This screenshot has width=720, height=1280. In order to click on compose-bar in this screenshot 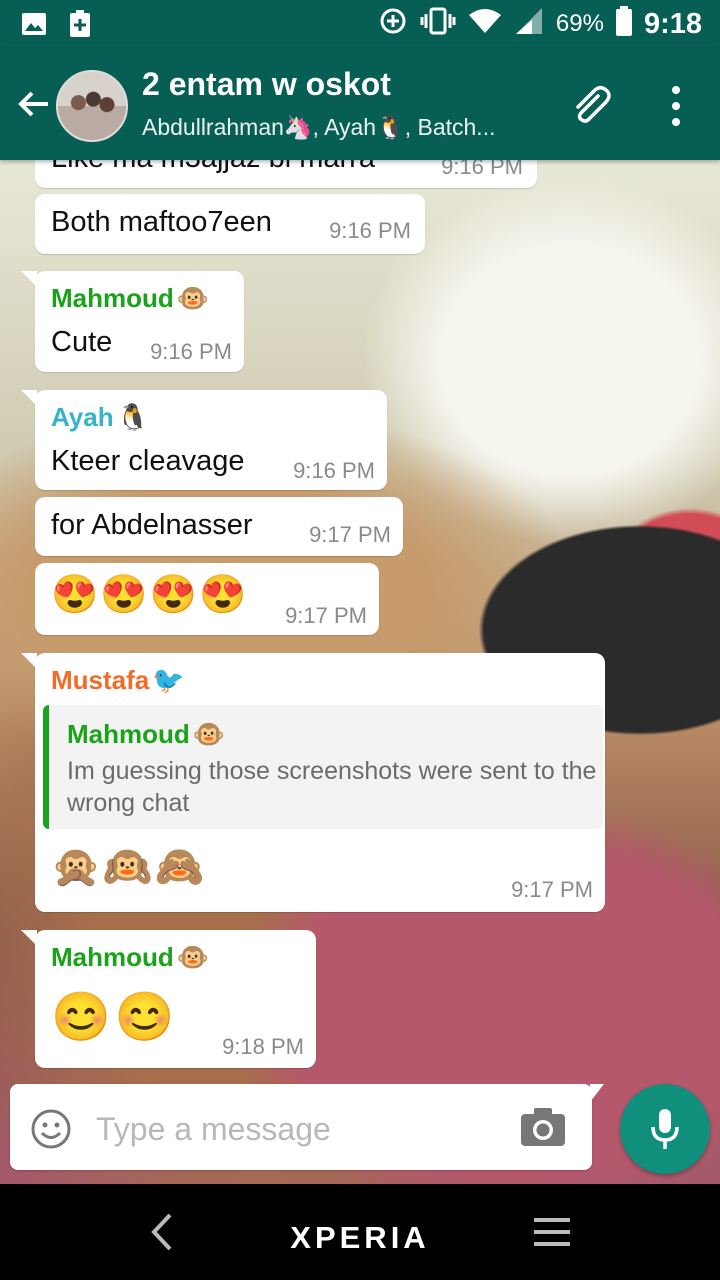, I will do `click(307, 1127)`.